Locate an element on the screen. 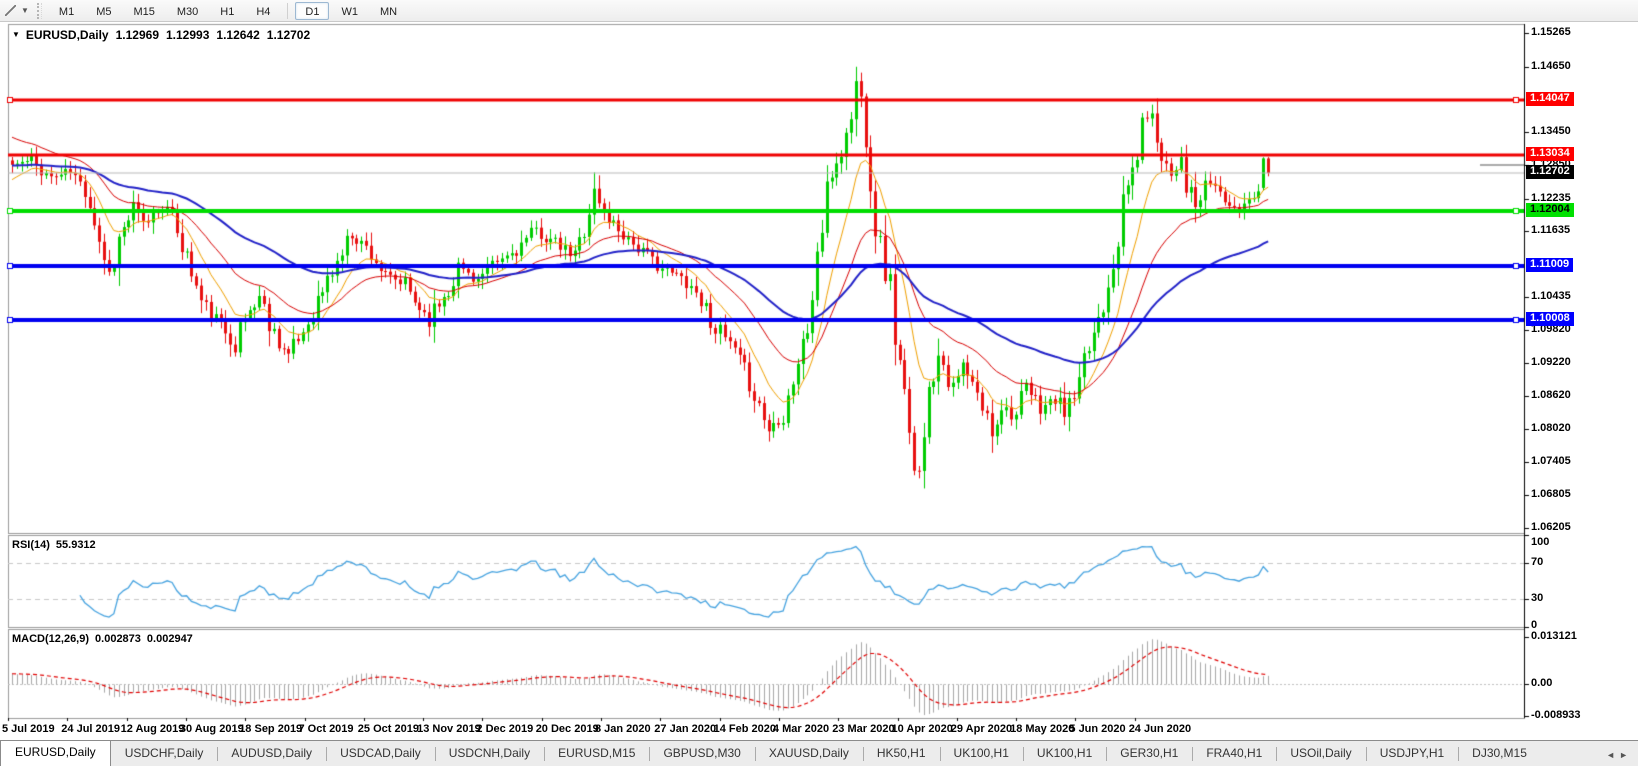 This screenshot has height=766, width=1638. timeframe-button-h1: H1 is located at coordinates (227, 11).